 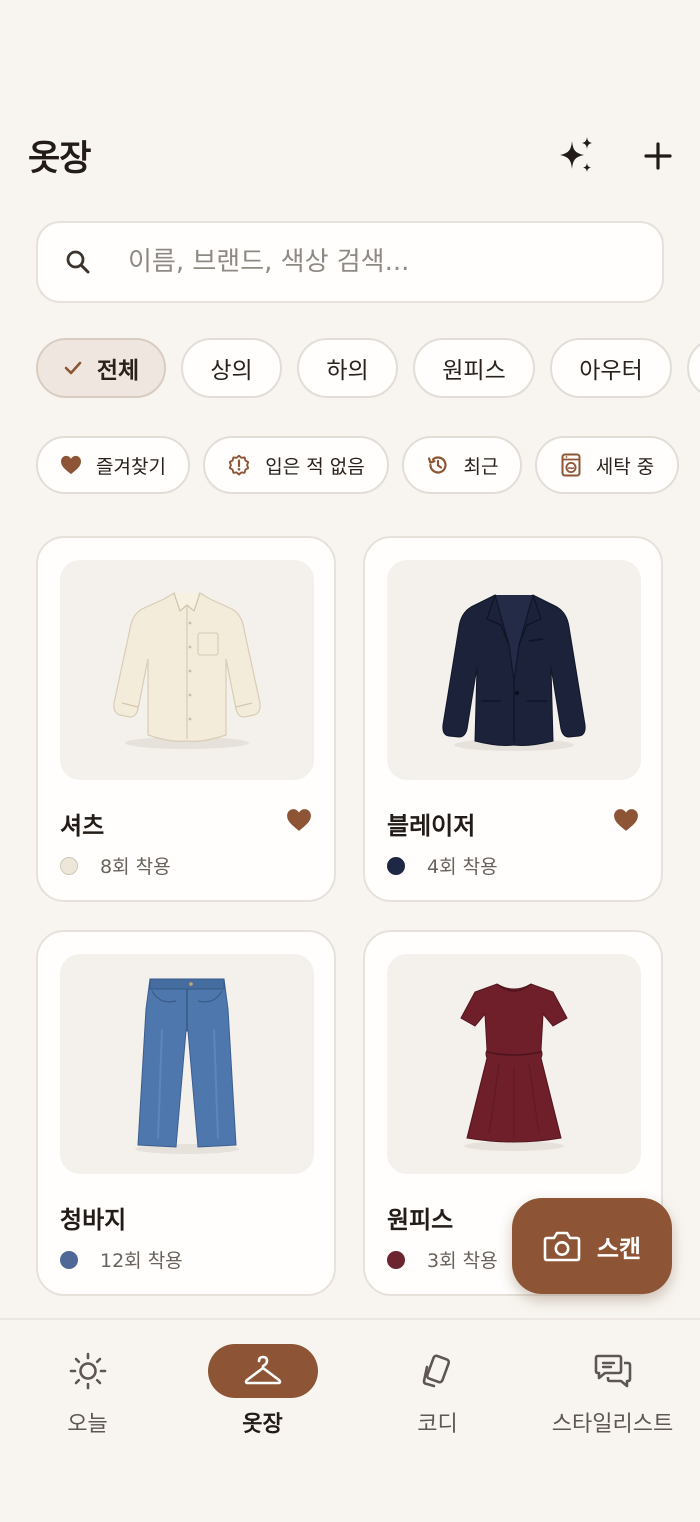 What do you see at coordinates (481, 466) in the screenshot?
I see `filter-label: 최근` at bounding box center [481, 466].